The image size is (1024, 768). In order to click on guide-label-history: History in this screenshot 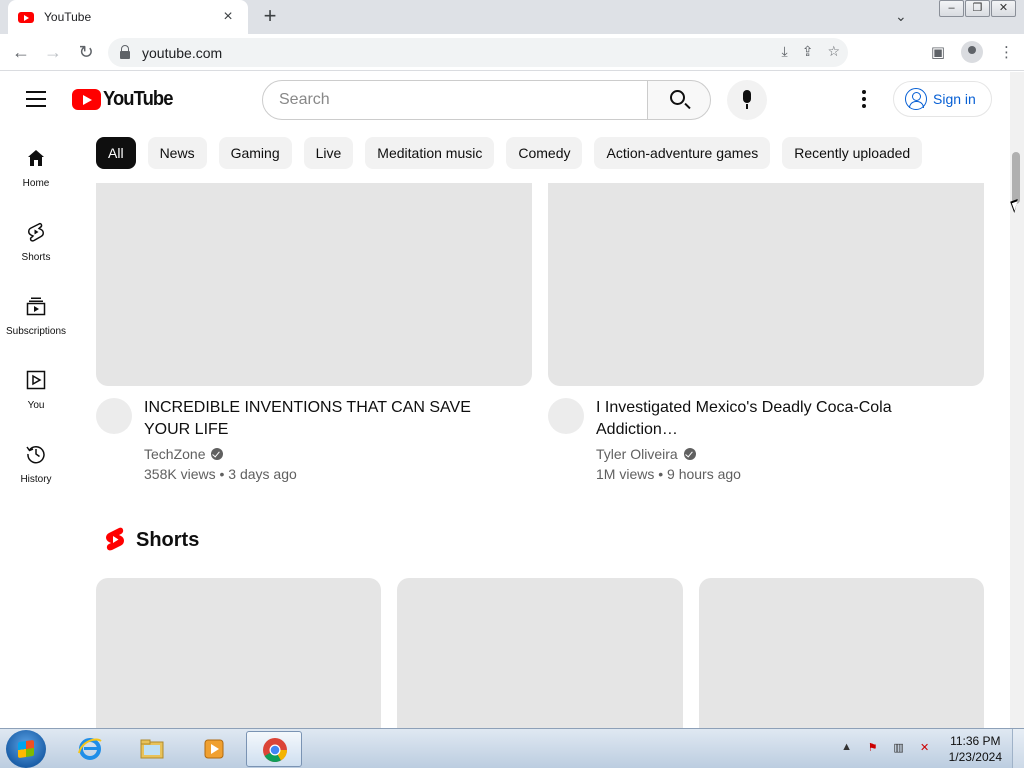, I will do `click(36, 479)`.